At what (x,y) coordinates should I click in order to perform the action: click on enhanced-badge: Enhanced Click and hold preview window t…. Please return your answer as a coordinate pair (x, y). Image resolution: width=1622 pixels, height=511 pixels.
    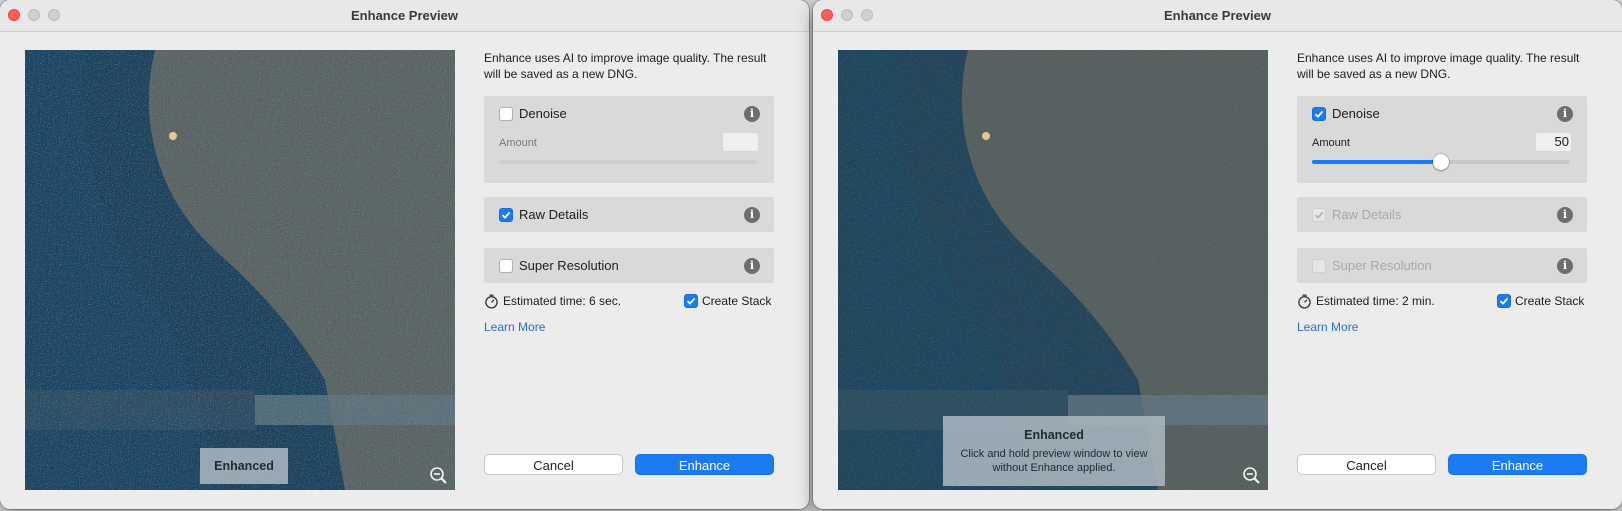
    Looking at the image, I should click on (1054, 451).